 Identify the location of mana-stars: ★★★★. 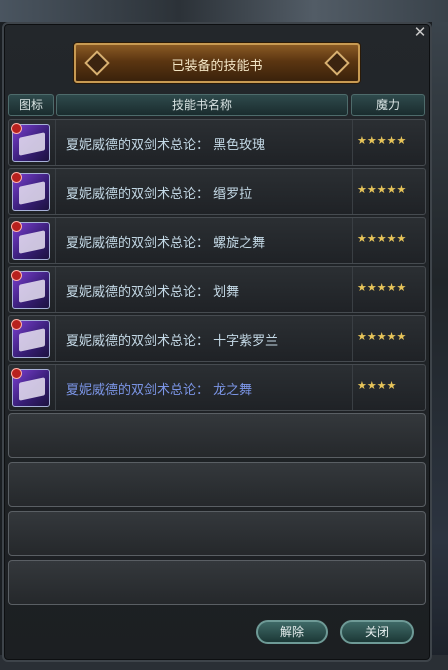
(377, 385).